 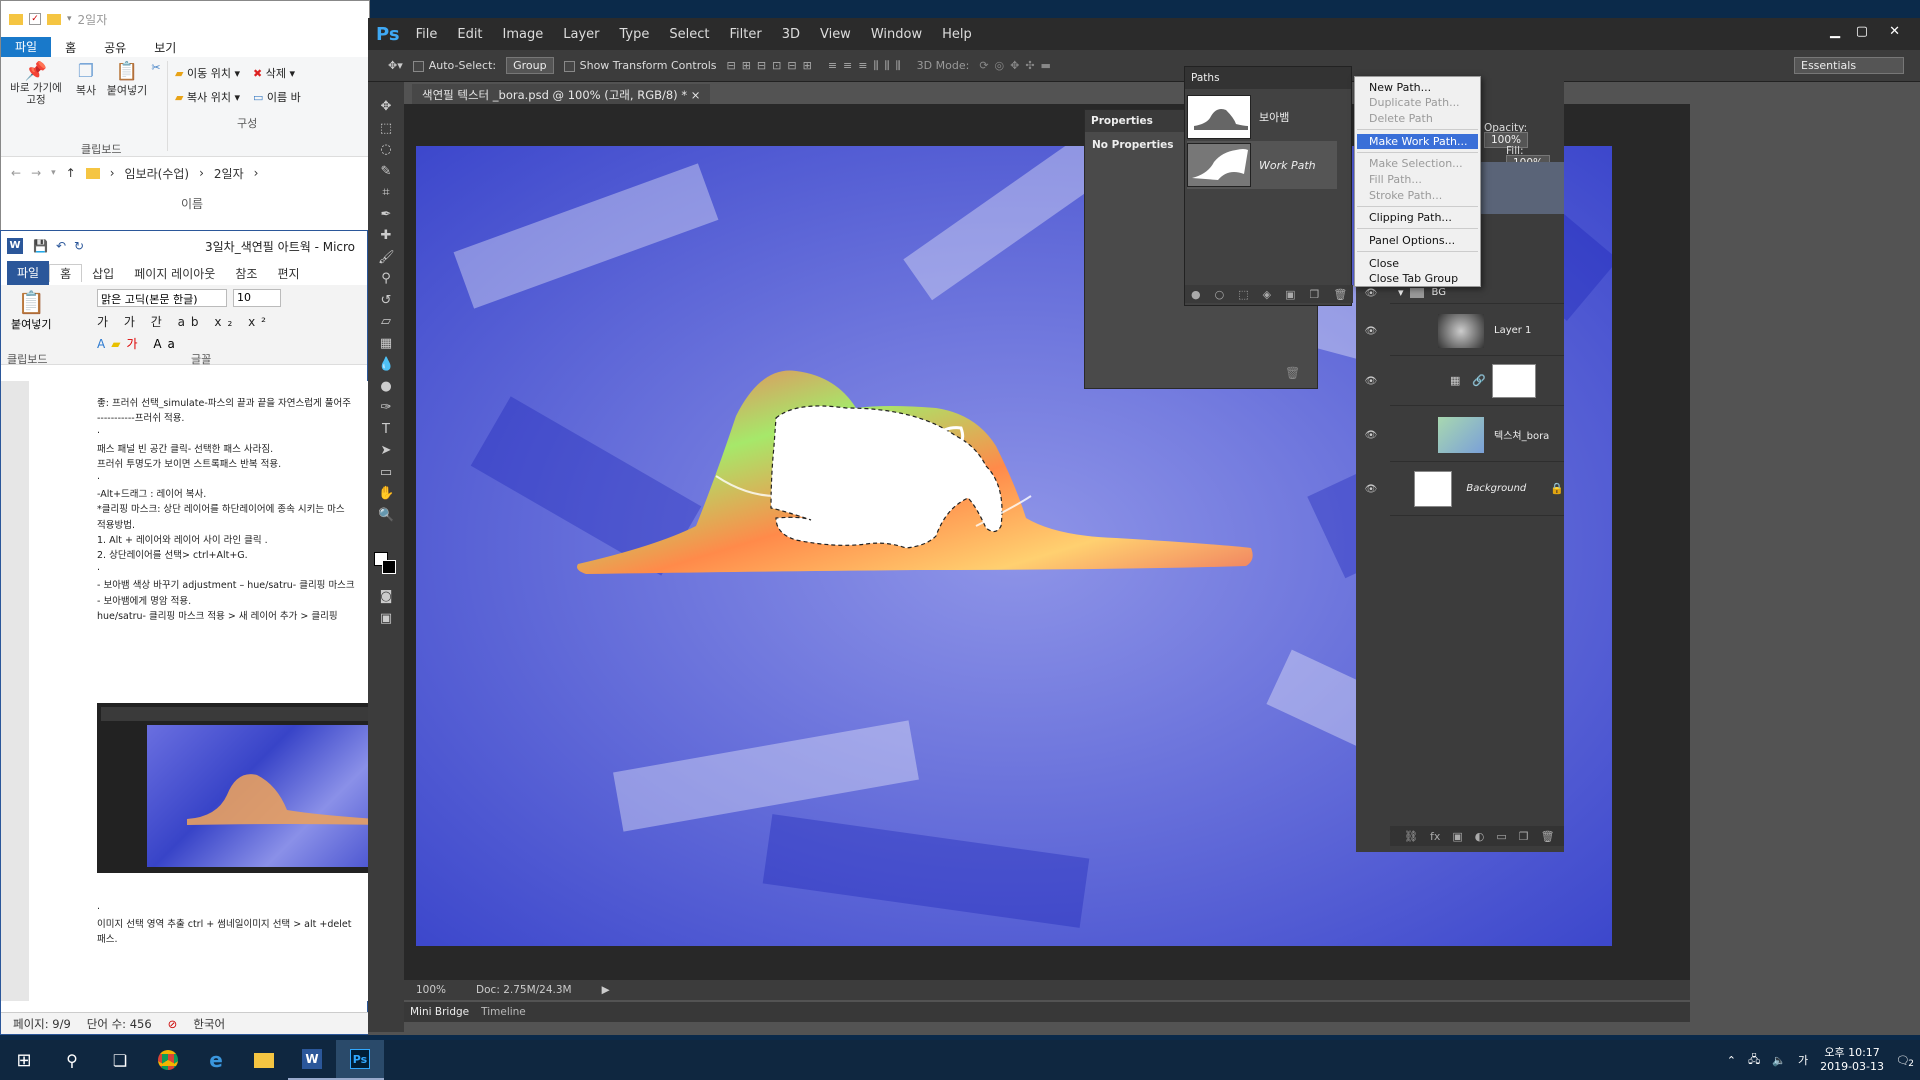 What do you see at coordinates (42, 1024) in the screenshot?
I see `page-count: 페이지: 9/9` at bounding box center [42, 1024].